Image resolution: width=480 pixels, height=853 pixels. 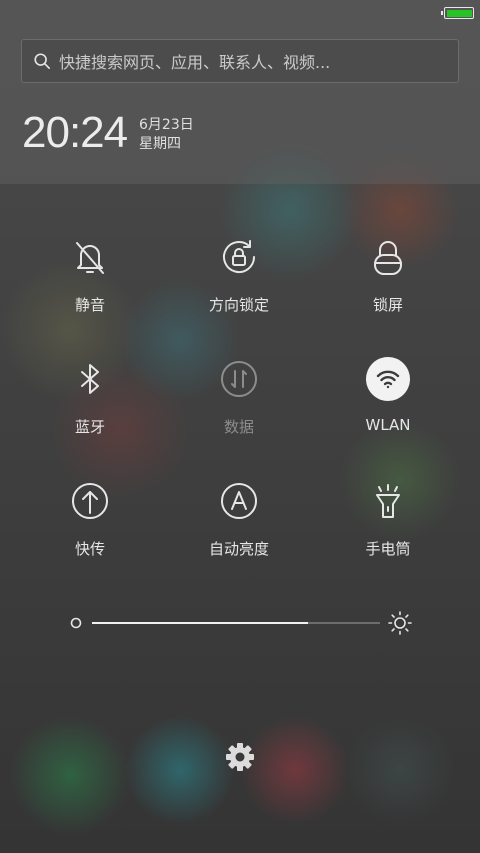 I want to click on brightness-high-icon, so click(x=400, y=623).